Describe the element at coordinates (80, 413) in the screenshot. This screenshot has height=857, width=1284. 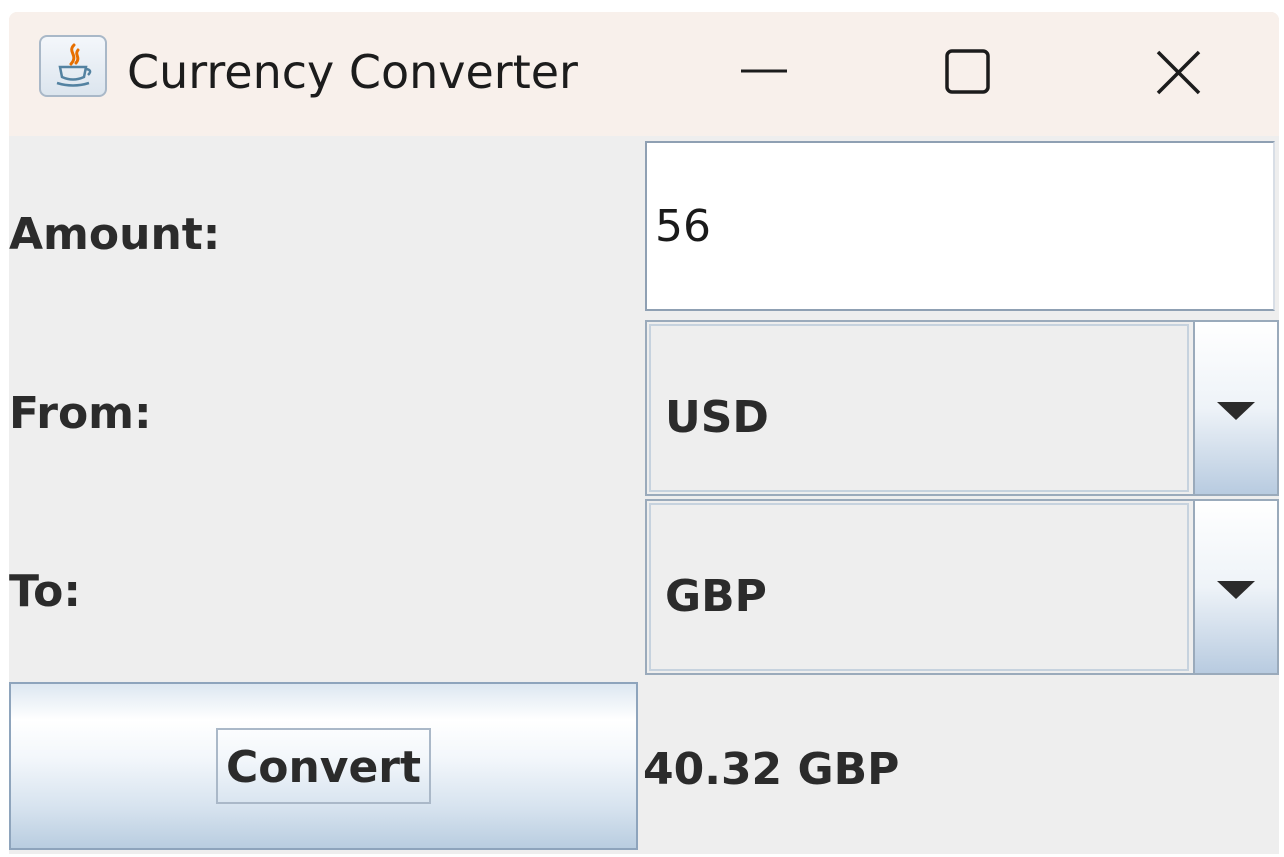
I see `from-label: From:` at that location.